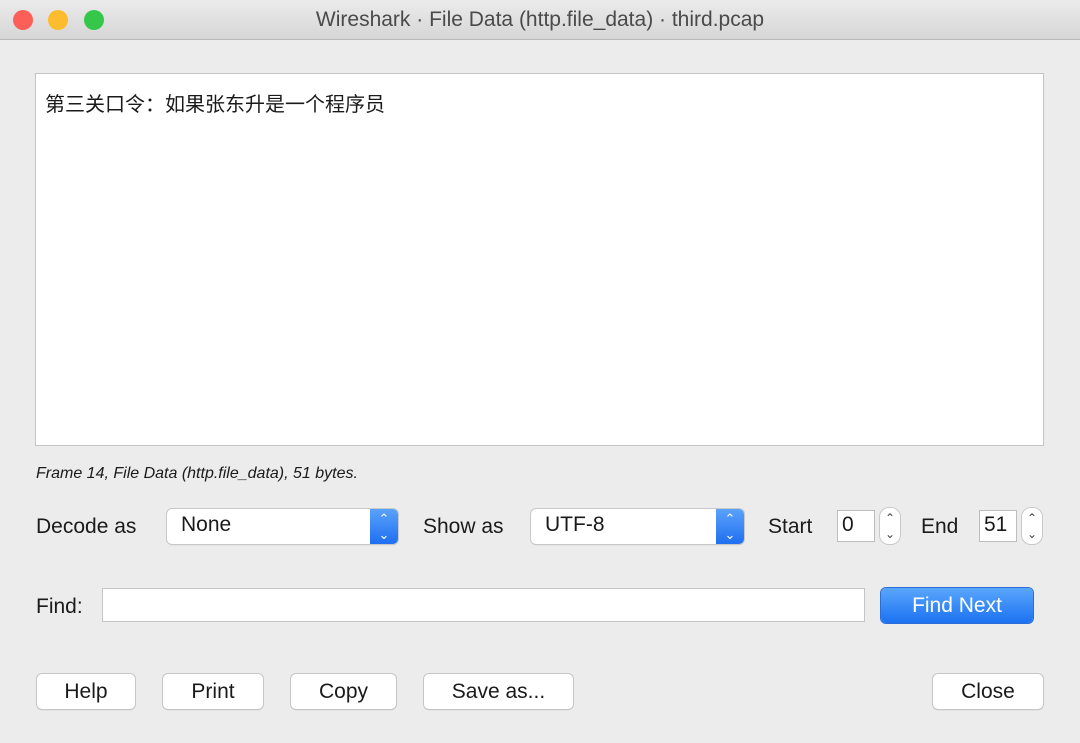 Image resolution: width=1080 pixels, height=743 pixels. What do you see at coordinates (483, 605) in the screenshot?
I see `find-input` at bounding box center [483, 605].